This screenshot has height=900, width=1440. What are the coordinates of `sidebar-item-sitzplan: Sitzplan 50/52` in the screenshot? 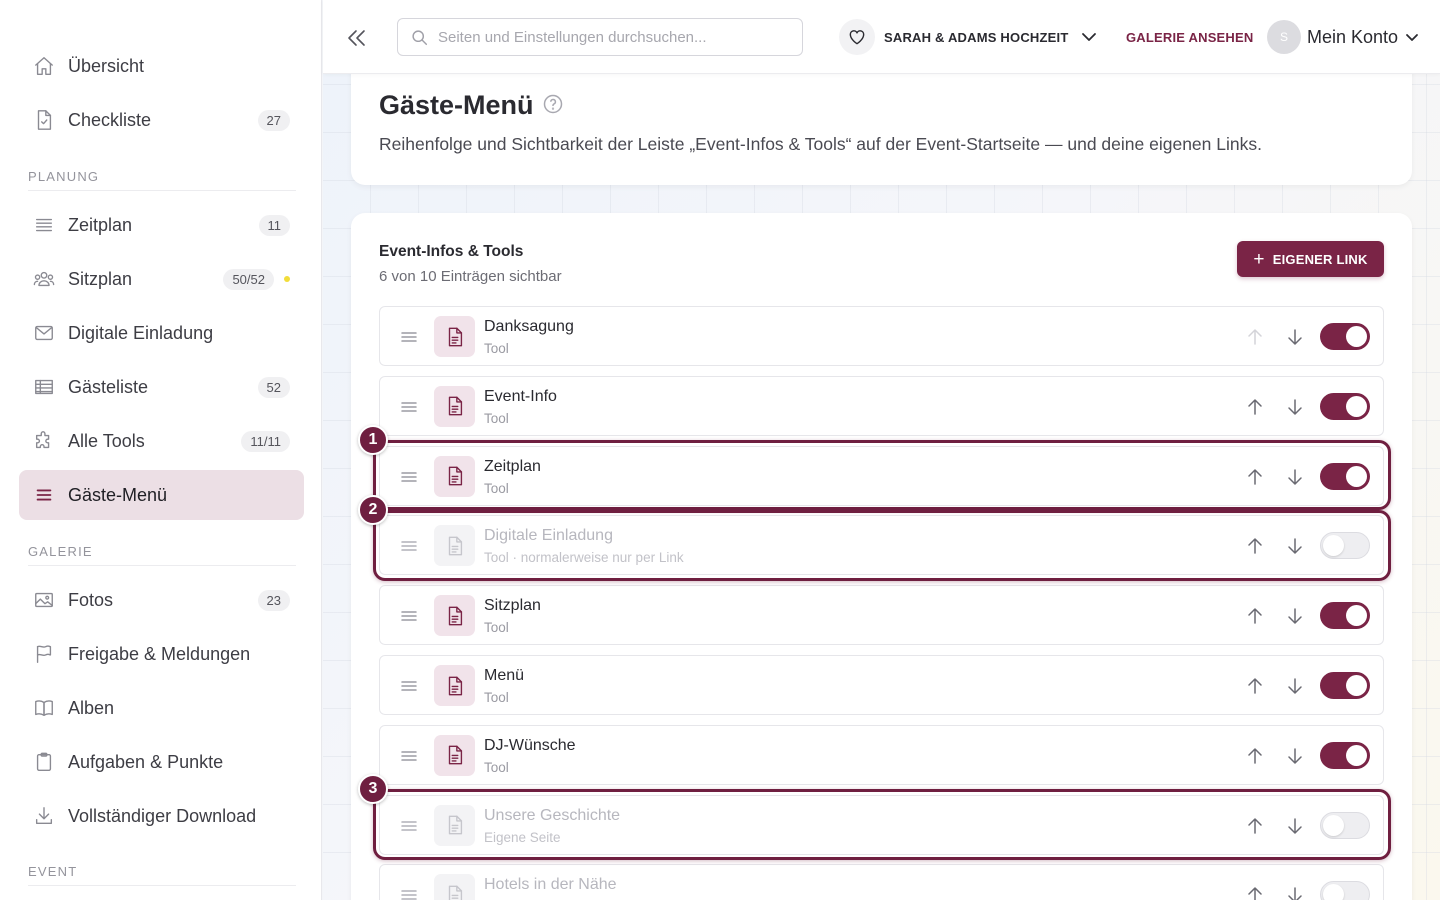 It's located at (161, 279).